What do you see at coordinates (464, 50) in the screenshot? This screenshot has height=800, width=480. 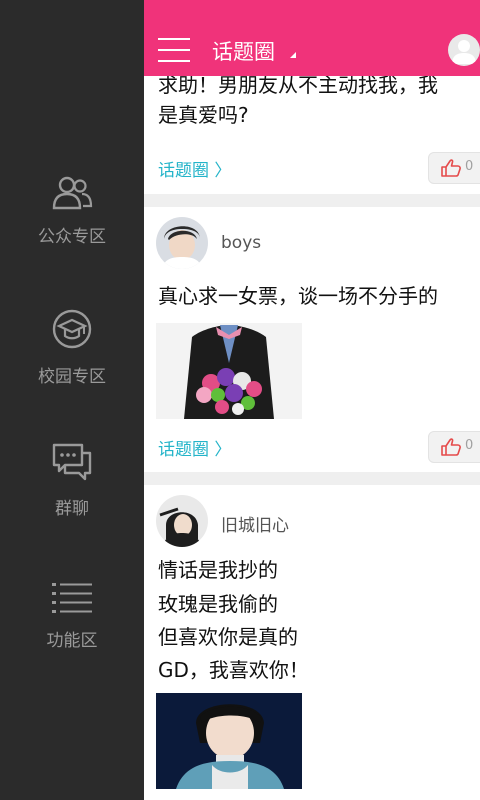 I see `profile-avatar` at bounding box center [464, 50].